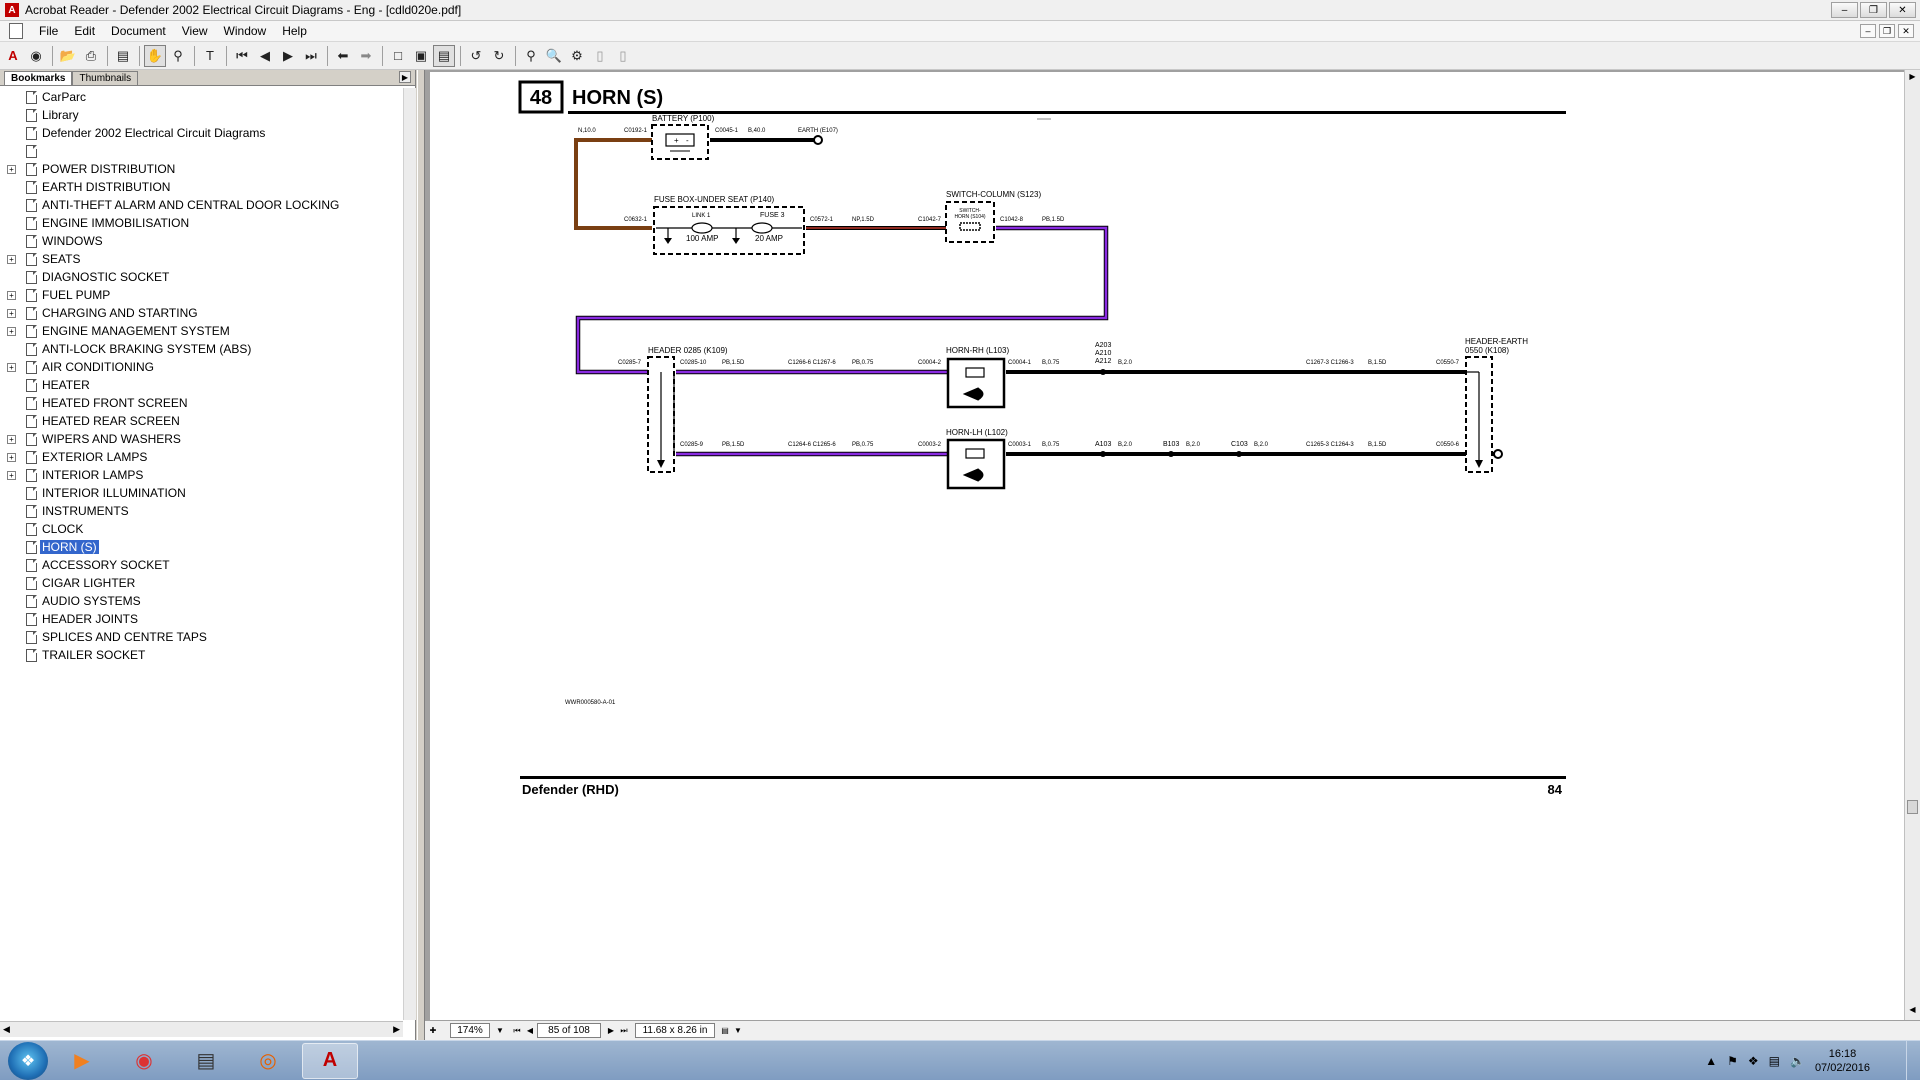 The width and height of the screenshot is (1920, 1080). I want to click on first-page-icon: ⏮, so click(242, 56).